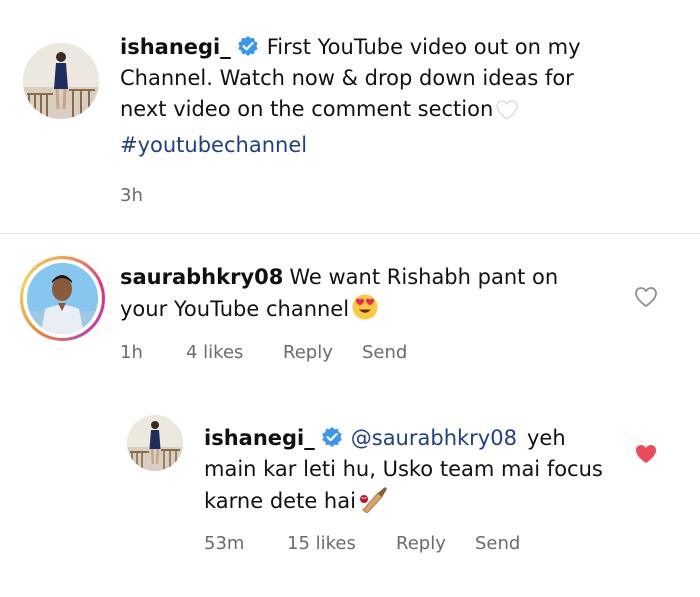  I want to click on heart-filled-icon, so click(646, 454).